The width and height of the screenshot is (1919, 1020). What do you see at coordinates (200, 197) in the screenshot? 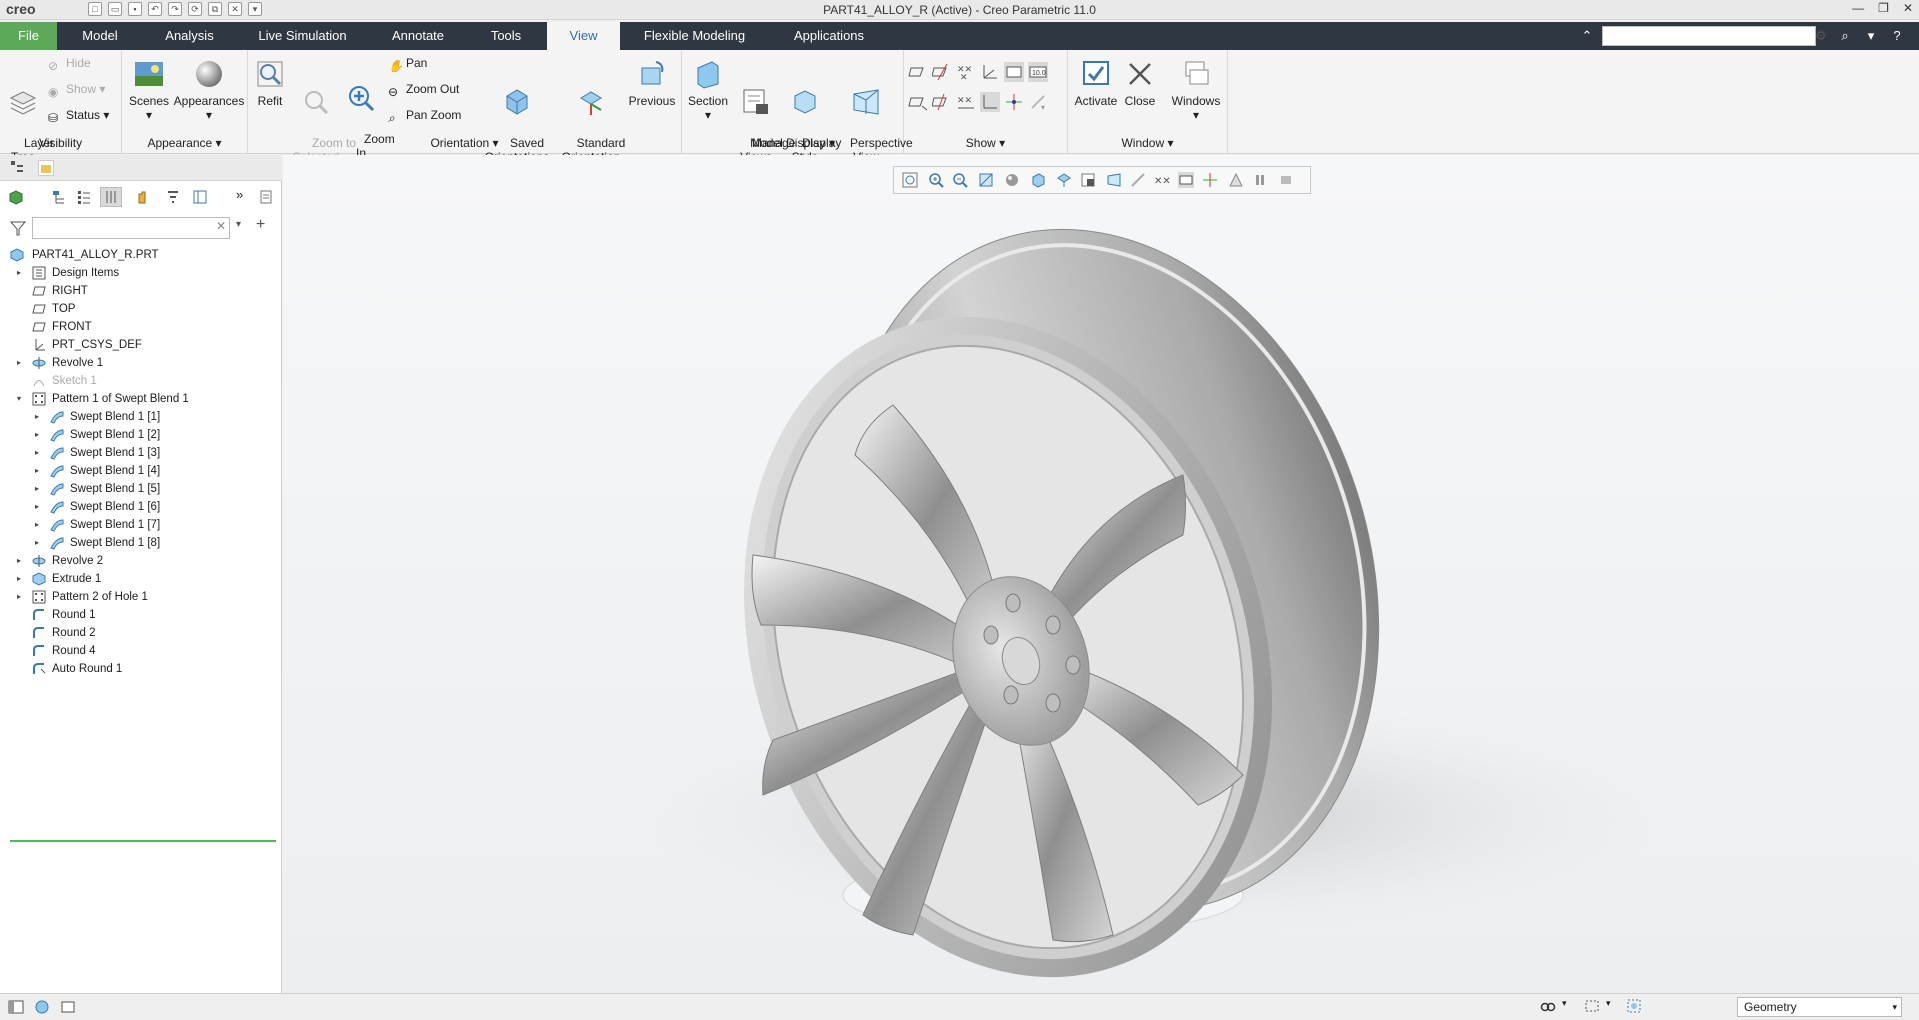
I see `tree-view-icon` at bounding box center [200, 197].